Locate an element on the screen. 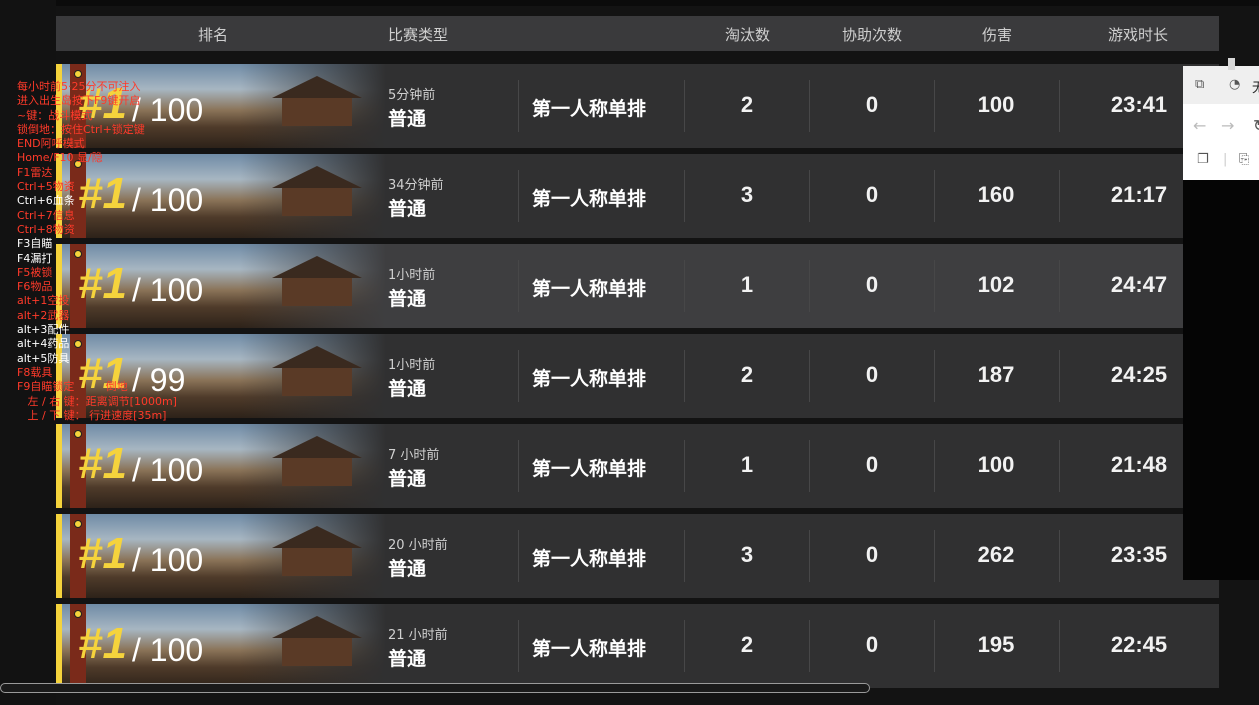 The width and height of the screenshot is (1259, 705). kills-value: 1 is located at coordinates (747, 464).